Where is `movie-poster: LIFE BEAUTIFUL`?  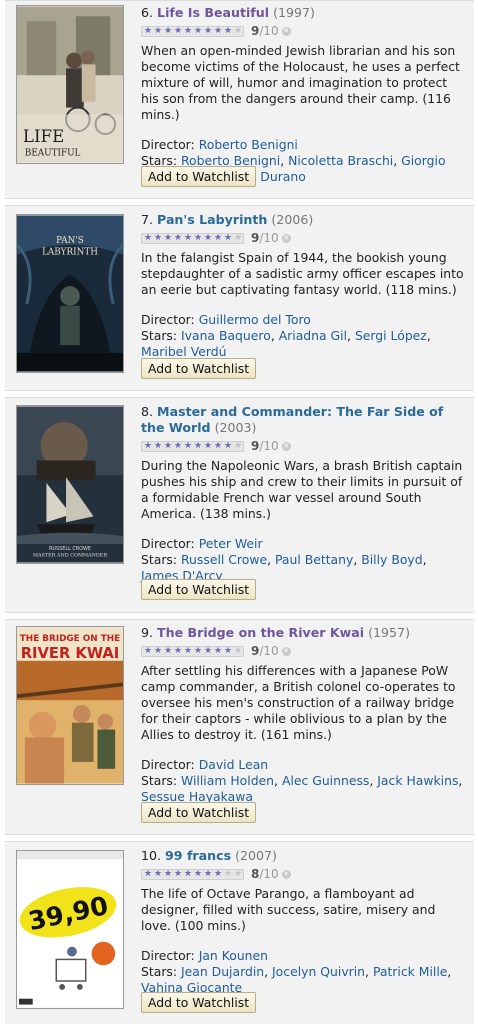
movie-poster: LIFE BEAUTIFUL is located at coordinates (70, 84).